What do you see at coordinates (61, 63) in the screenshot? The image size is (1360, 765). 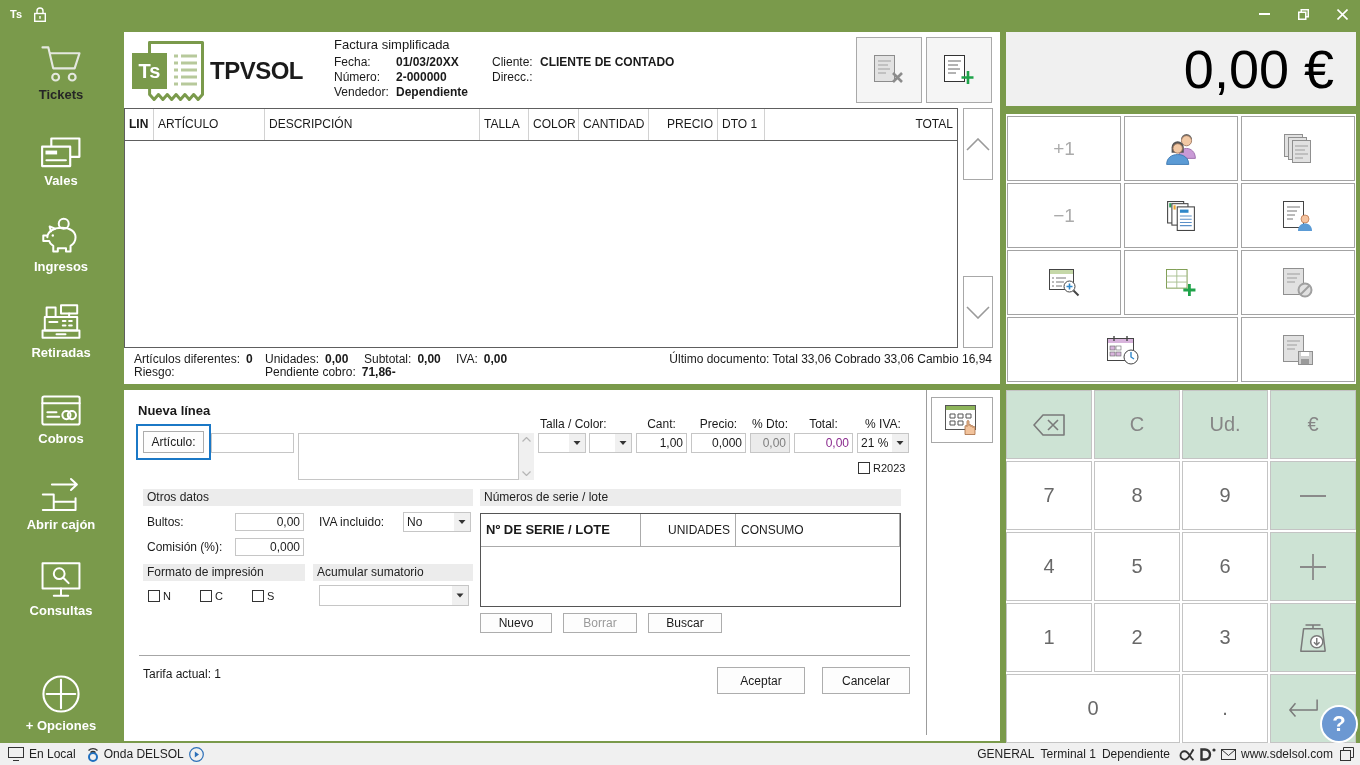 I see `cart-icon` at bounding box center [61, 63].